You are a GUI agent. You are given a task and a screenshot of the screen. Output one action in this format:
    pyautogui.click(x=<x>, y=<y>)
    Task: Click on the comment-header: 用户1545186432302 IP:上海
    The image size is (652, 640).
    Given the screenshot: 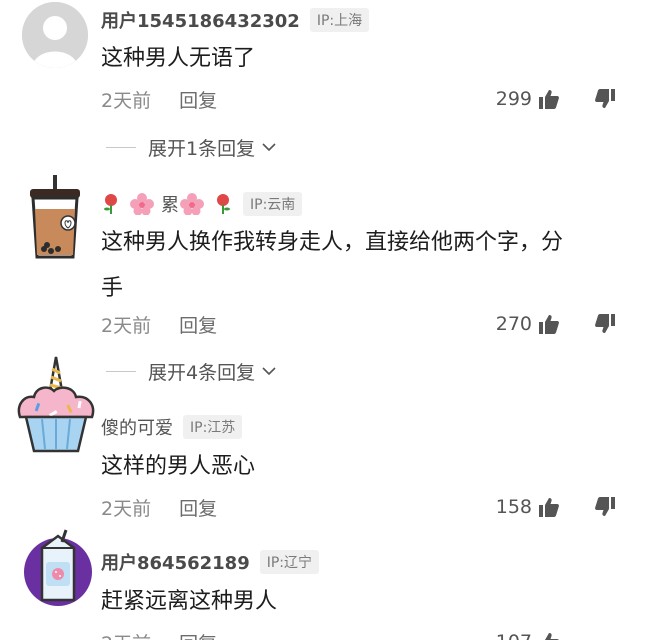 What is the action you would take?
    pyautogui.click(x=235, y=20)
    